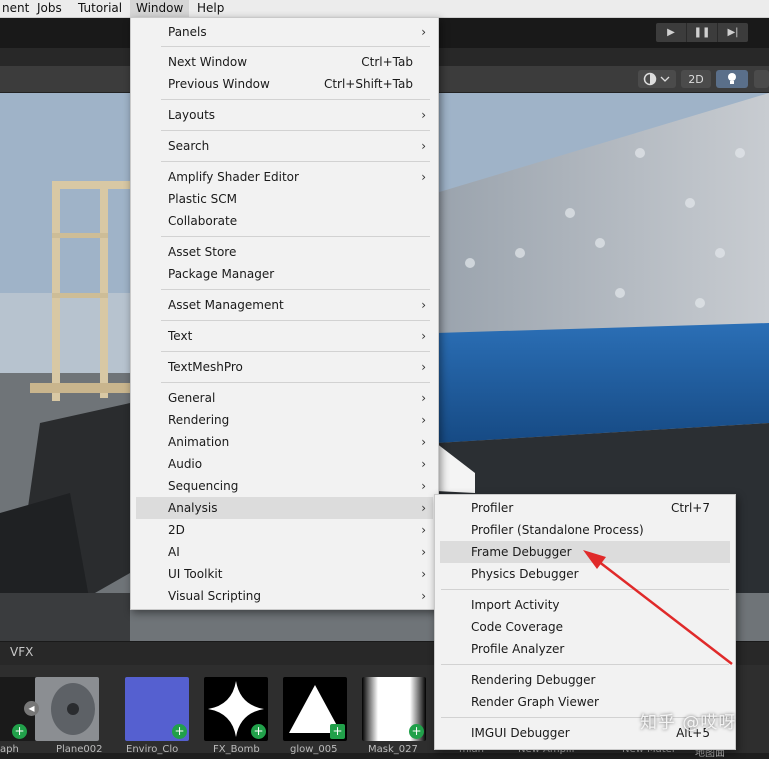 The width and height of the screenshot is (769, 759). I want to click on watermark: 知乎 @哎呀, so click(688, 723).